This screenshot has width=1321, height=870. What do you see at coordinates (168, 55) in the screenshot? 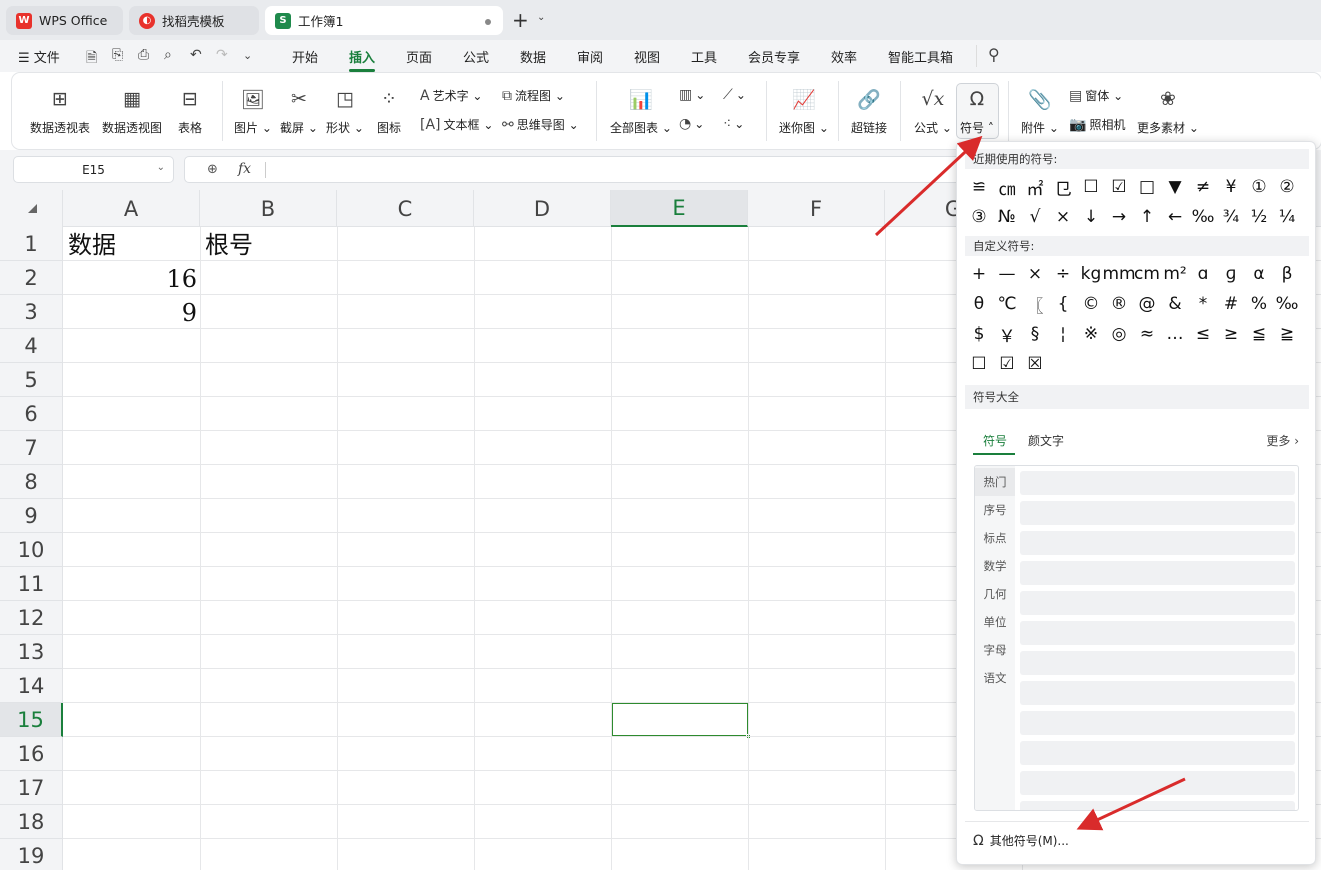
I see `print-preview-icon: ⌕` at bounding box center [168, 55].